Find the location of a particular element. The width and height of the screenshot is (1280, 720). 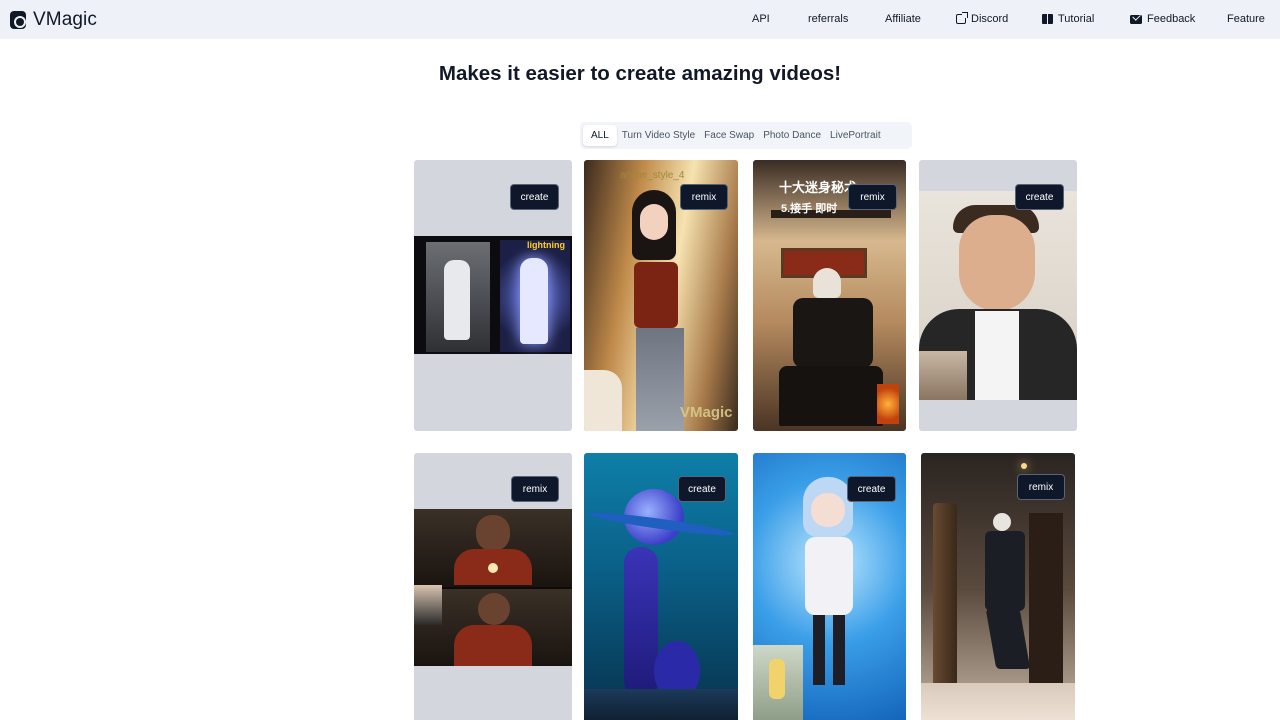

card-overlay-text: anime_style_4 is located at coordinates (652, 175).